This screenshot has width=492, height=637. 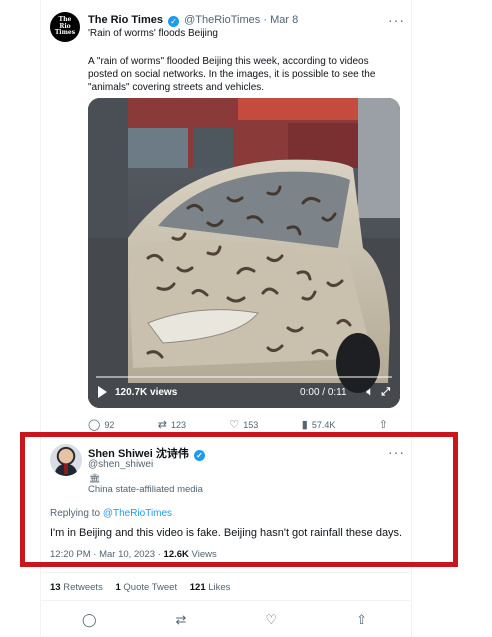 What do you see at coordinates (66, 460) in the screenshot?
I see `avatar` at bounding box center [66, 460].